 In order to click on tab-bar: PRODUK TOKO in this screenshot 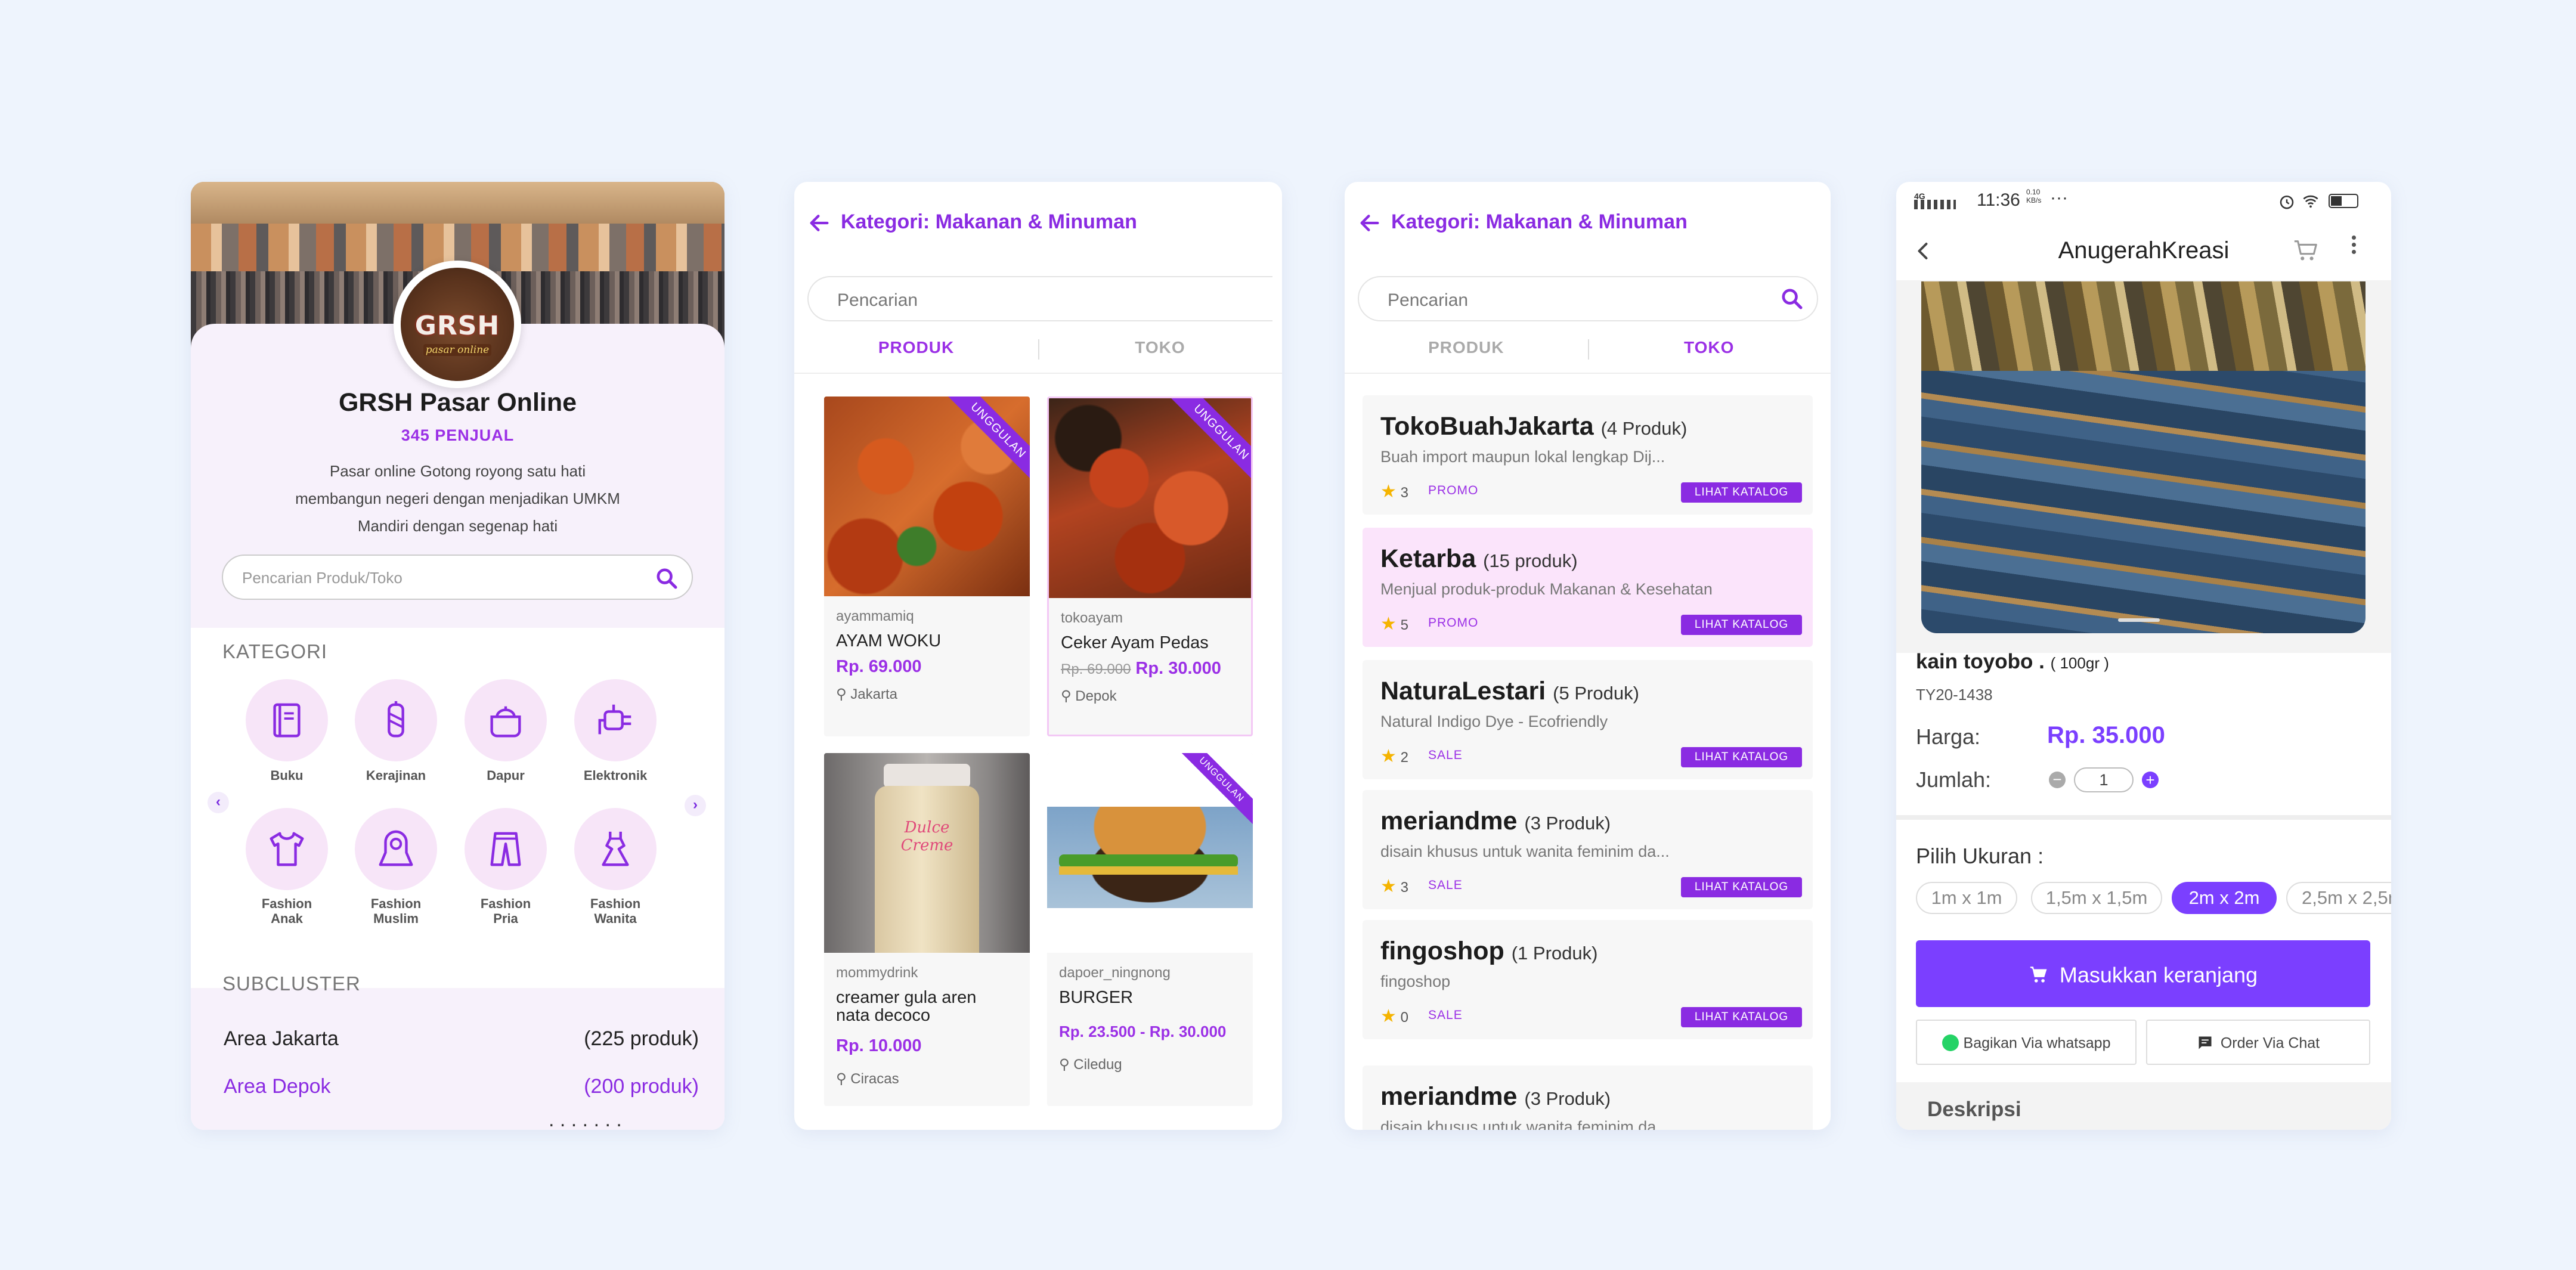, I will do `click(1588, 354)`.